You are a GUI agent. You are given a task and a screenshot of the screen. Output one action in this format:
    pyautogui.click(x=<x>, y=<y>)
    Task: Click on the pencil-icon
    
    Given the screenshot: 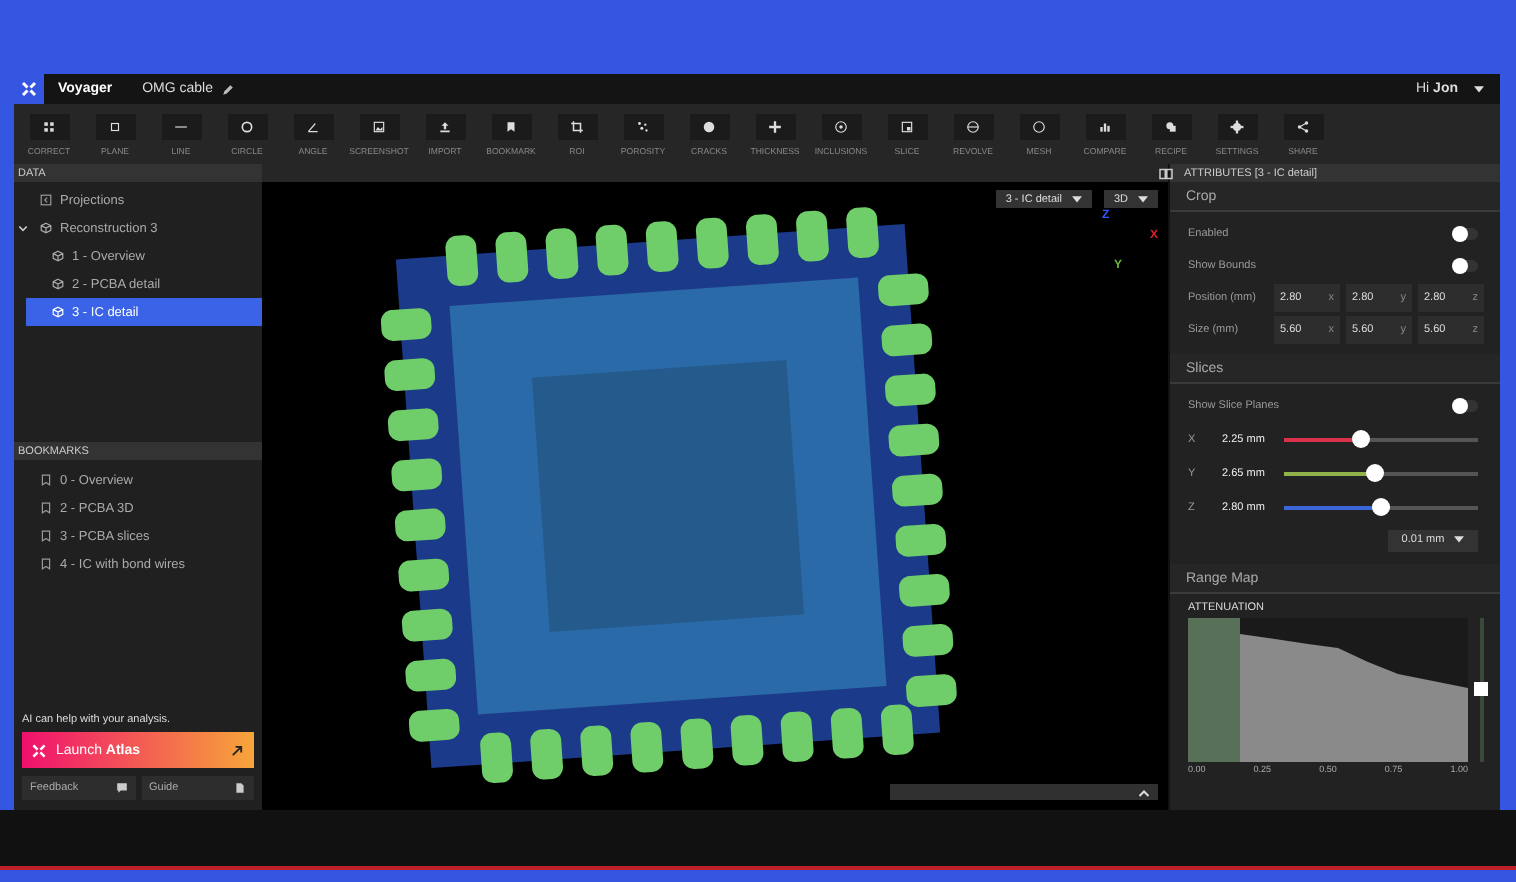 What is the action you would take?
    pyautogui.click(x=227, y=89)
    